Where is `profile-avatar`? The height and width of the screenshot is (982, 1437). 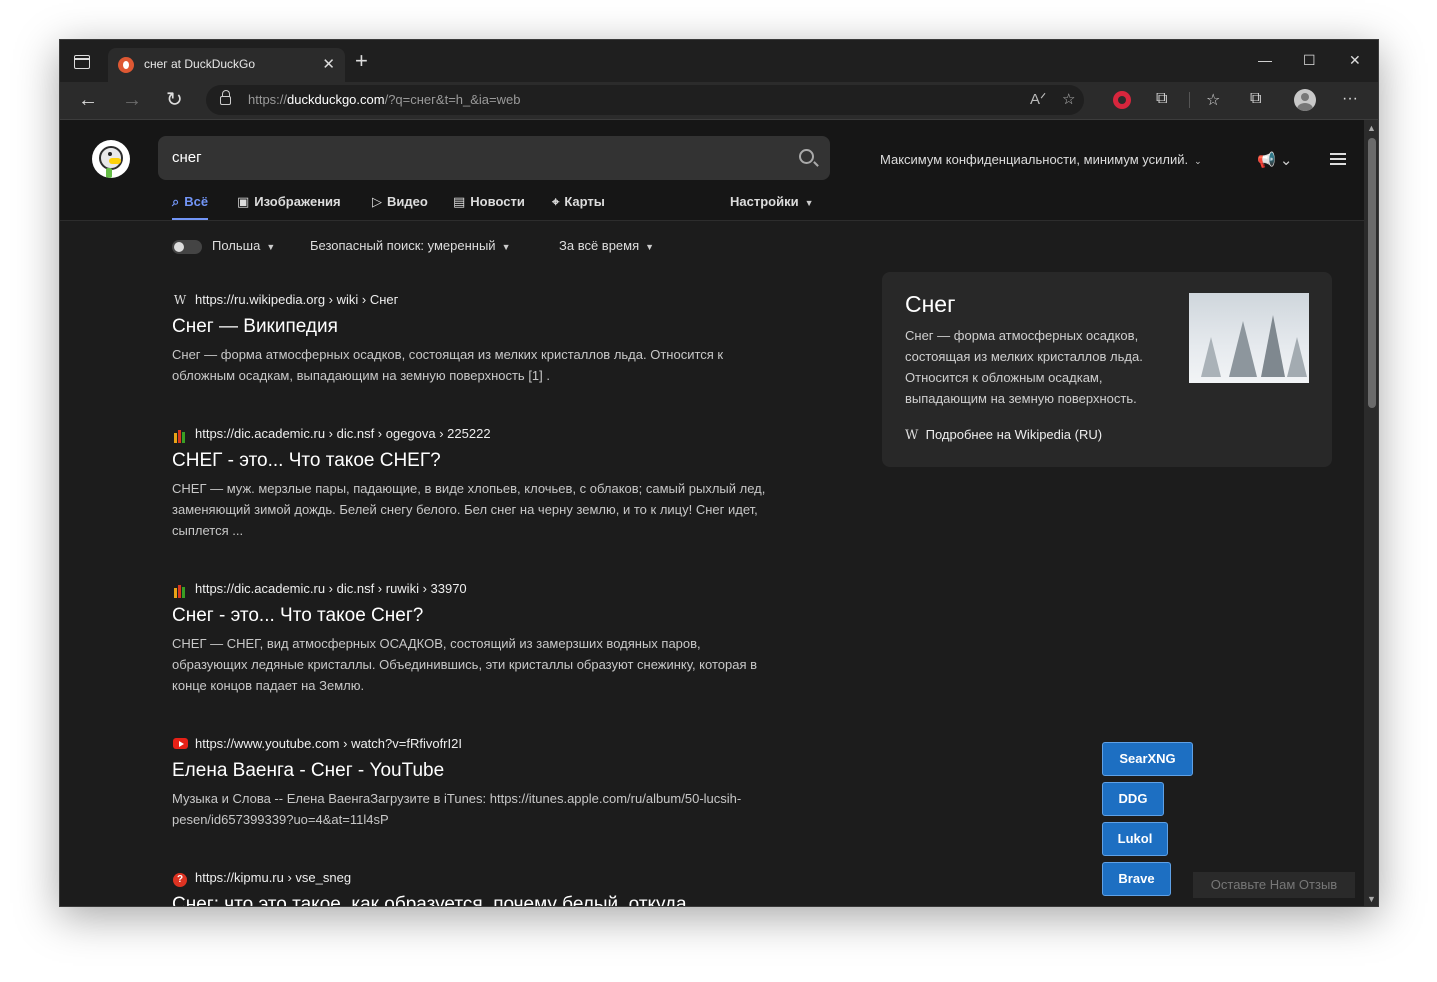
profile-avatar is located at coordinates (1305, 100).